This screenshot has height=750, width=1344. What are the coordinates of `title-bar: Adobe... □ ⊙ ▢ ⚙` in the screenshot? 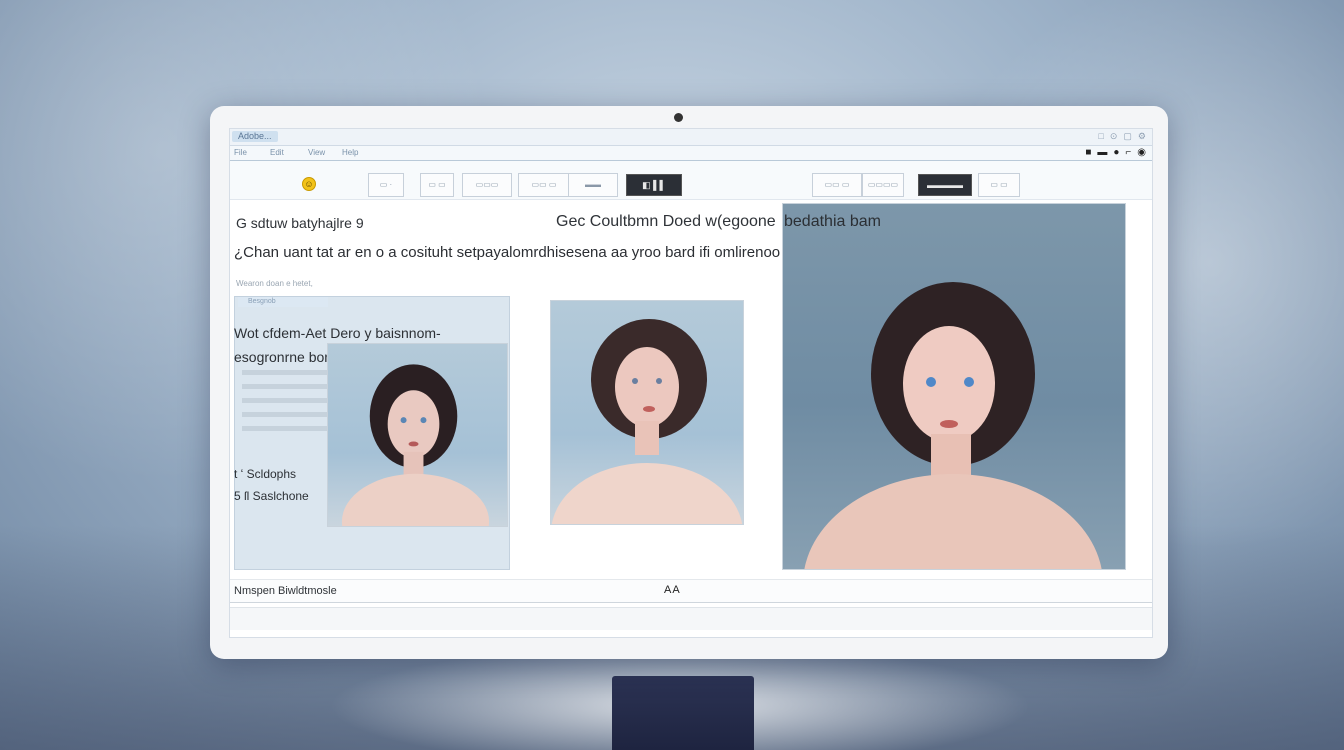 It's located at (691, 137).